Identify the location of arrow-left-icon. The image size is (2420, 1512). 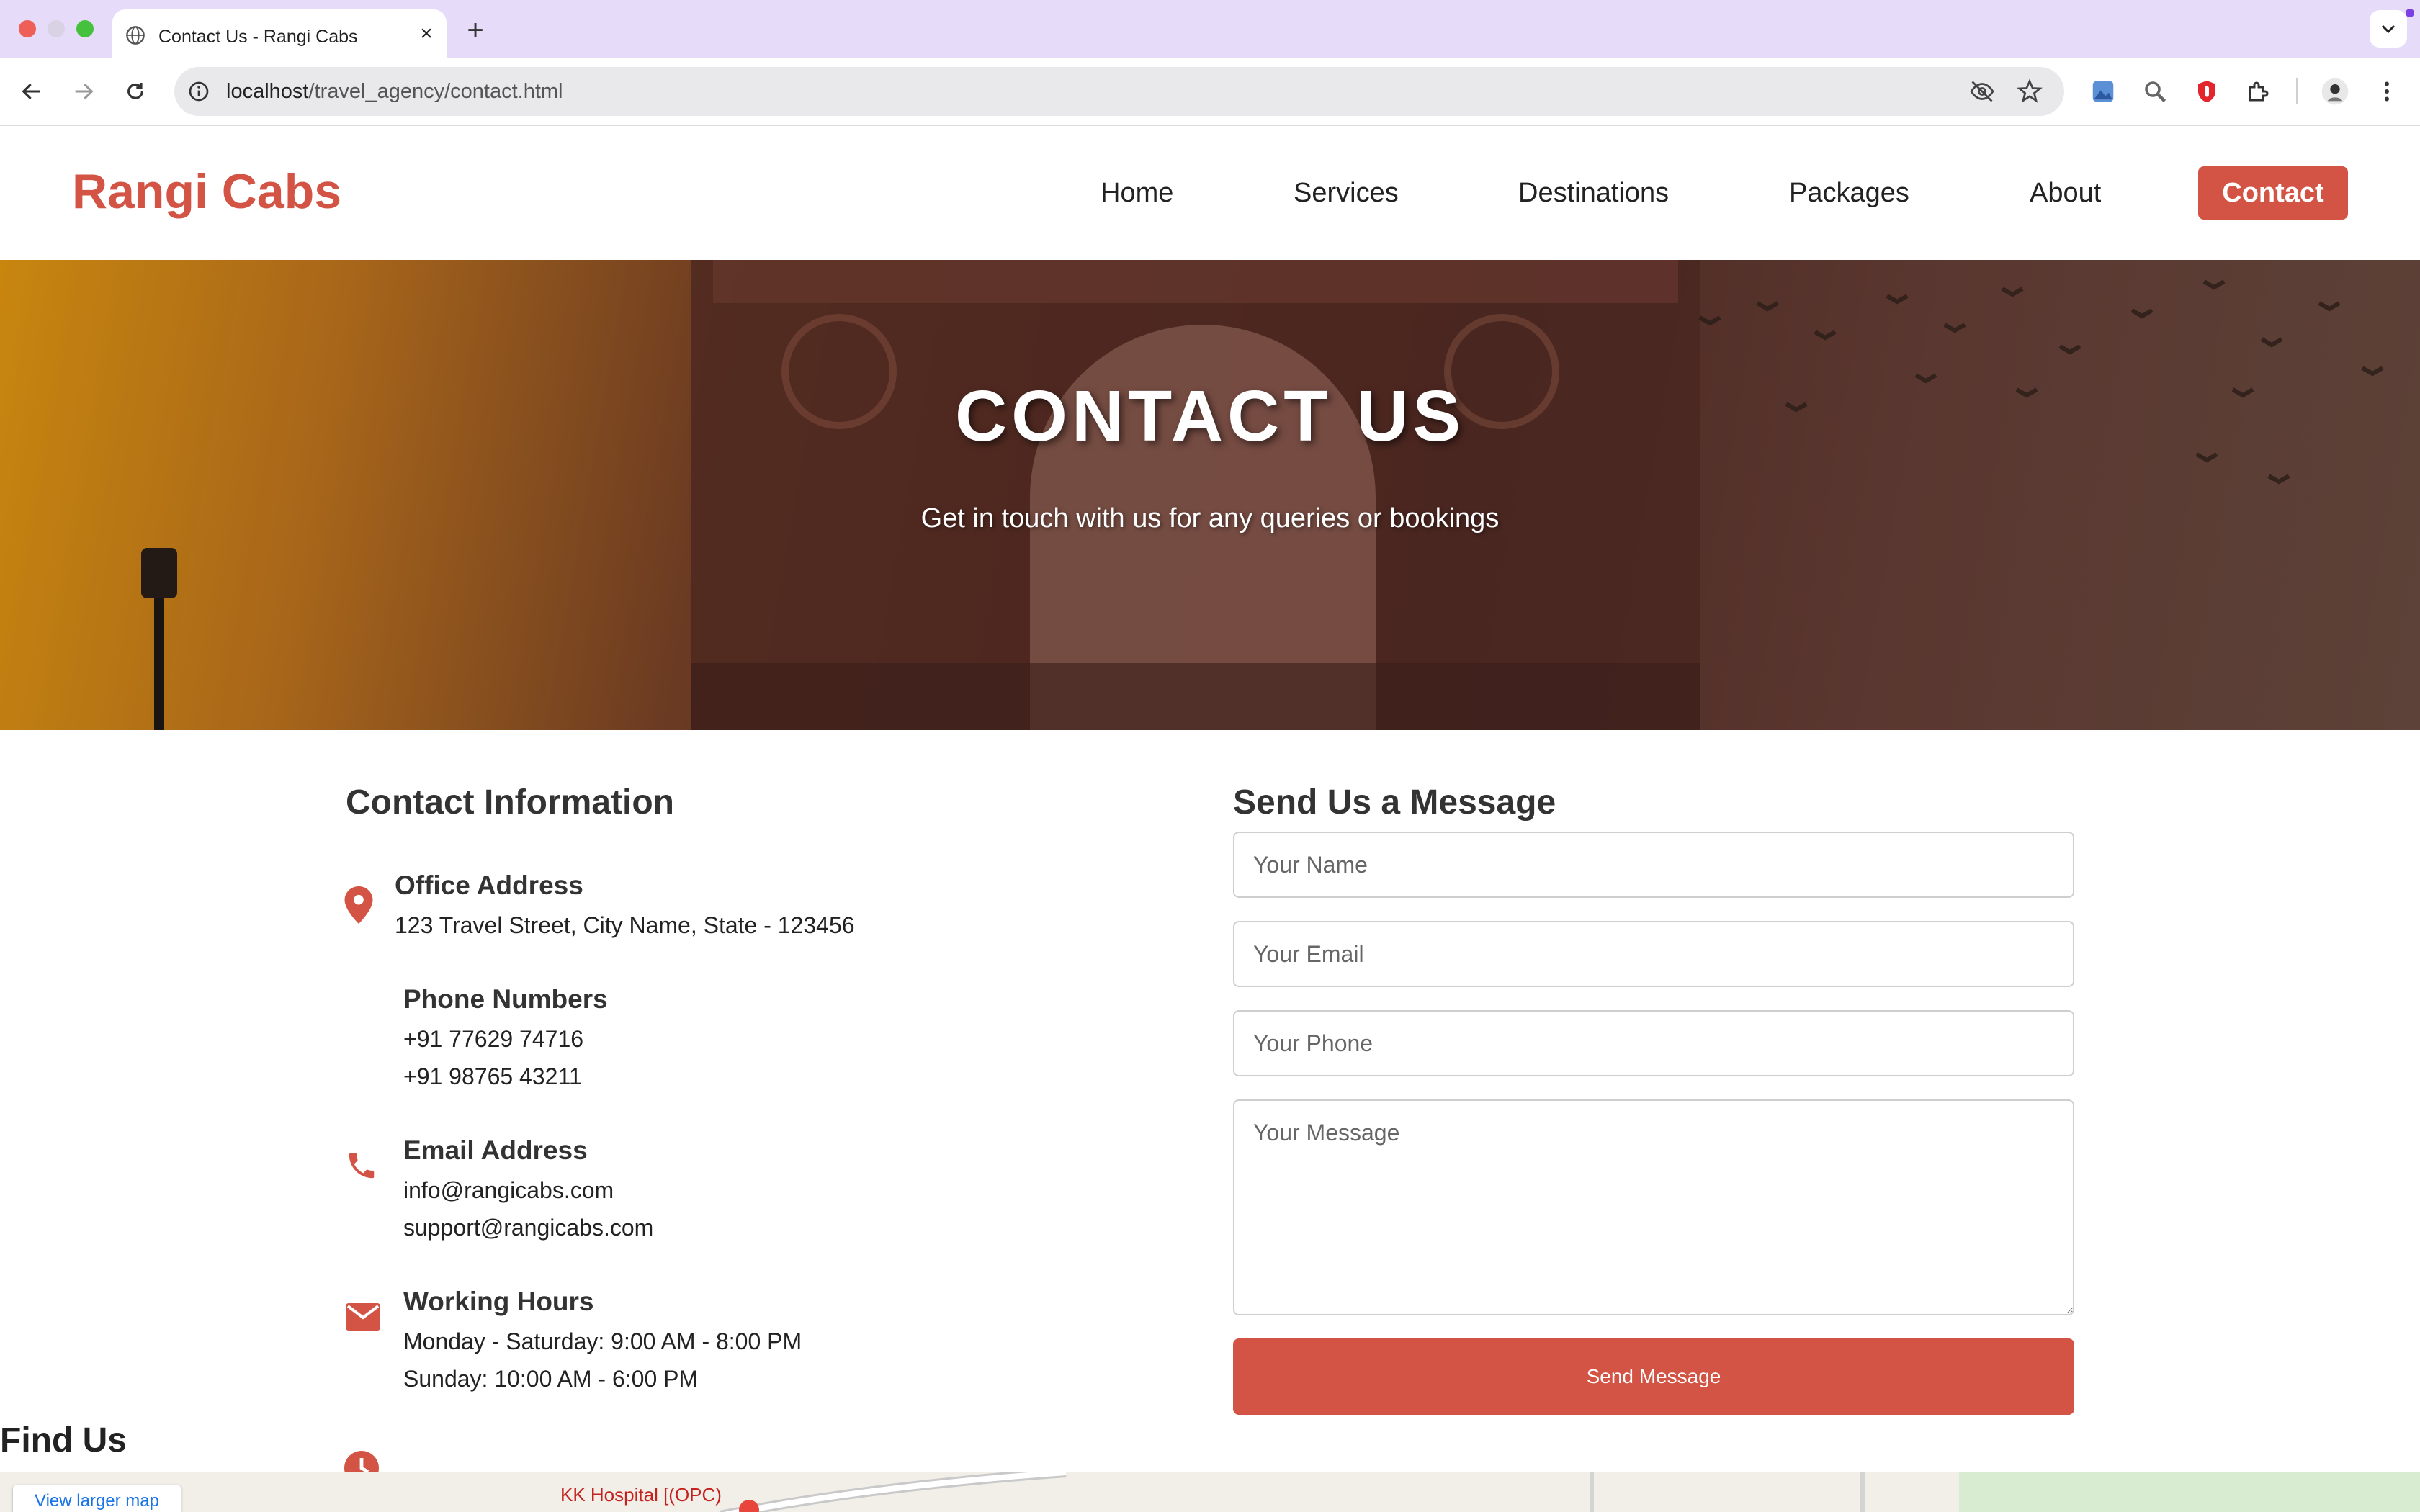
(31, 91).